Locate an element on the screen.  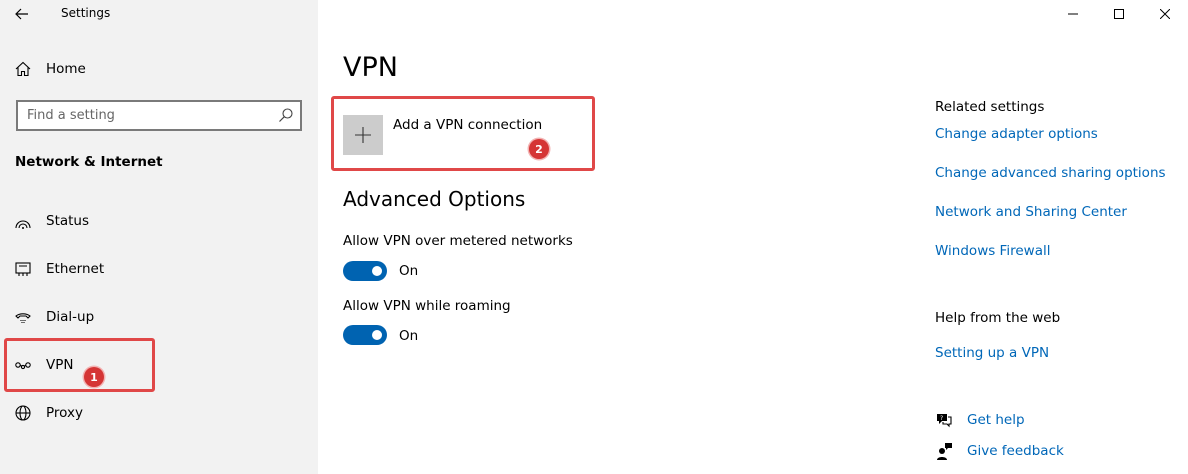
plus-icon is located at coordinates (363, 135).